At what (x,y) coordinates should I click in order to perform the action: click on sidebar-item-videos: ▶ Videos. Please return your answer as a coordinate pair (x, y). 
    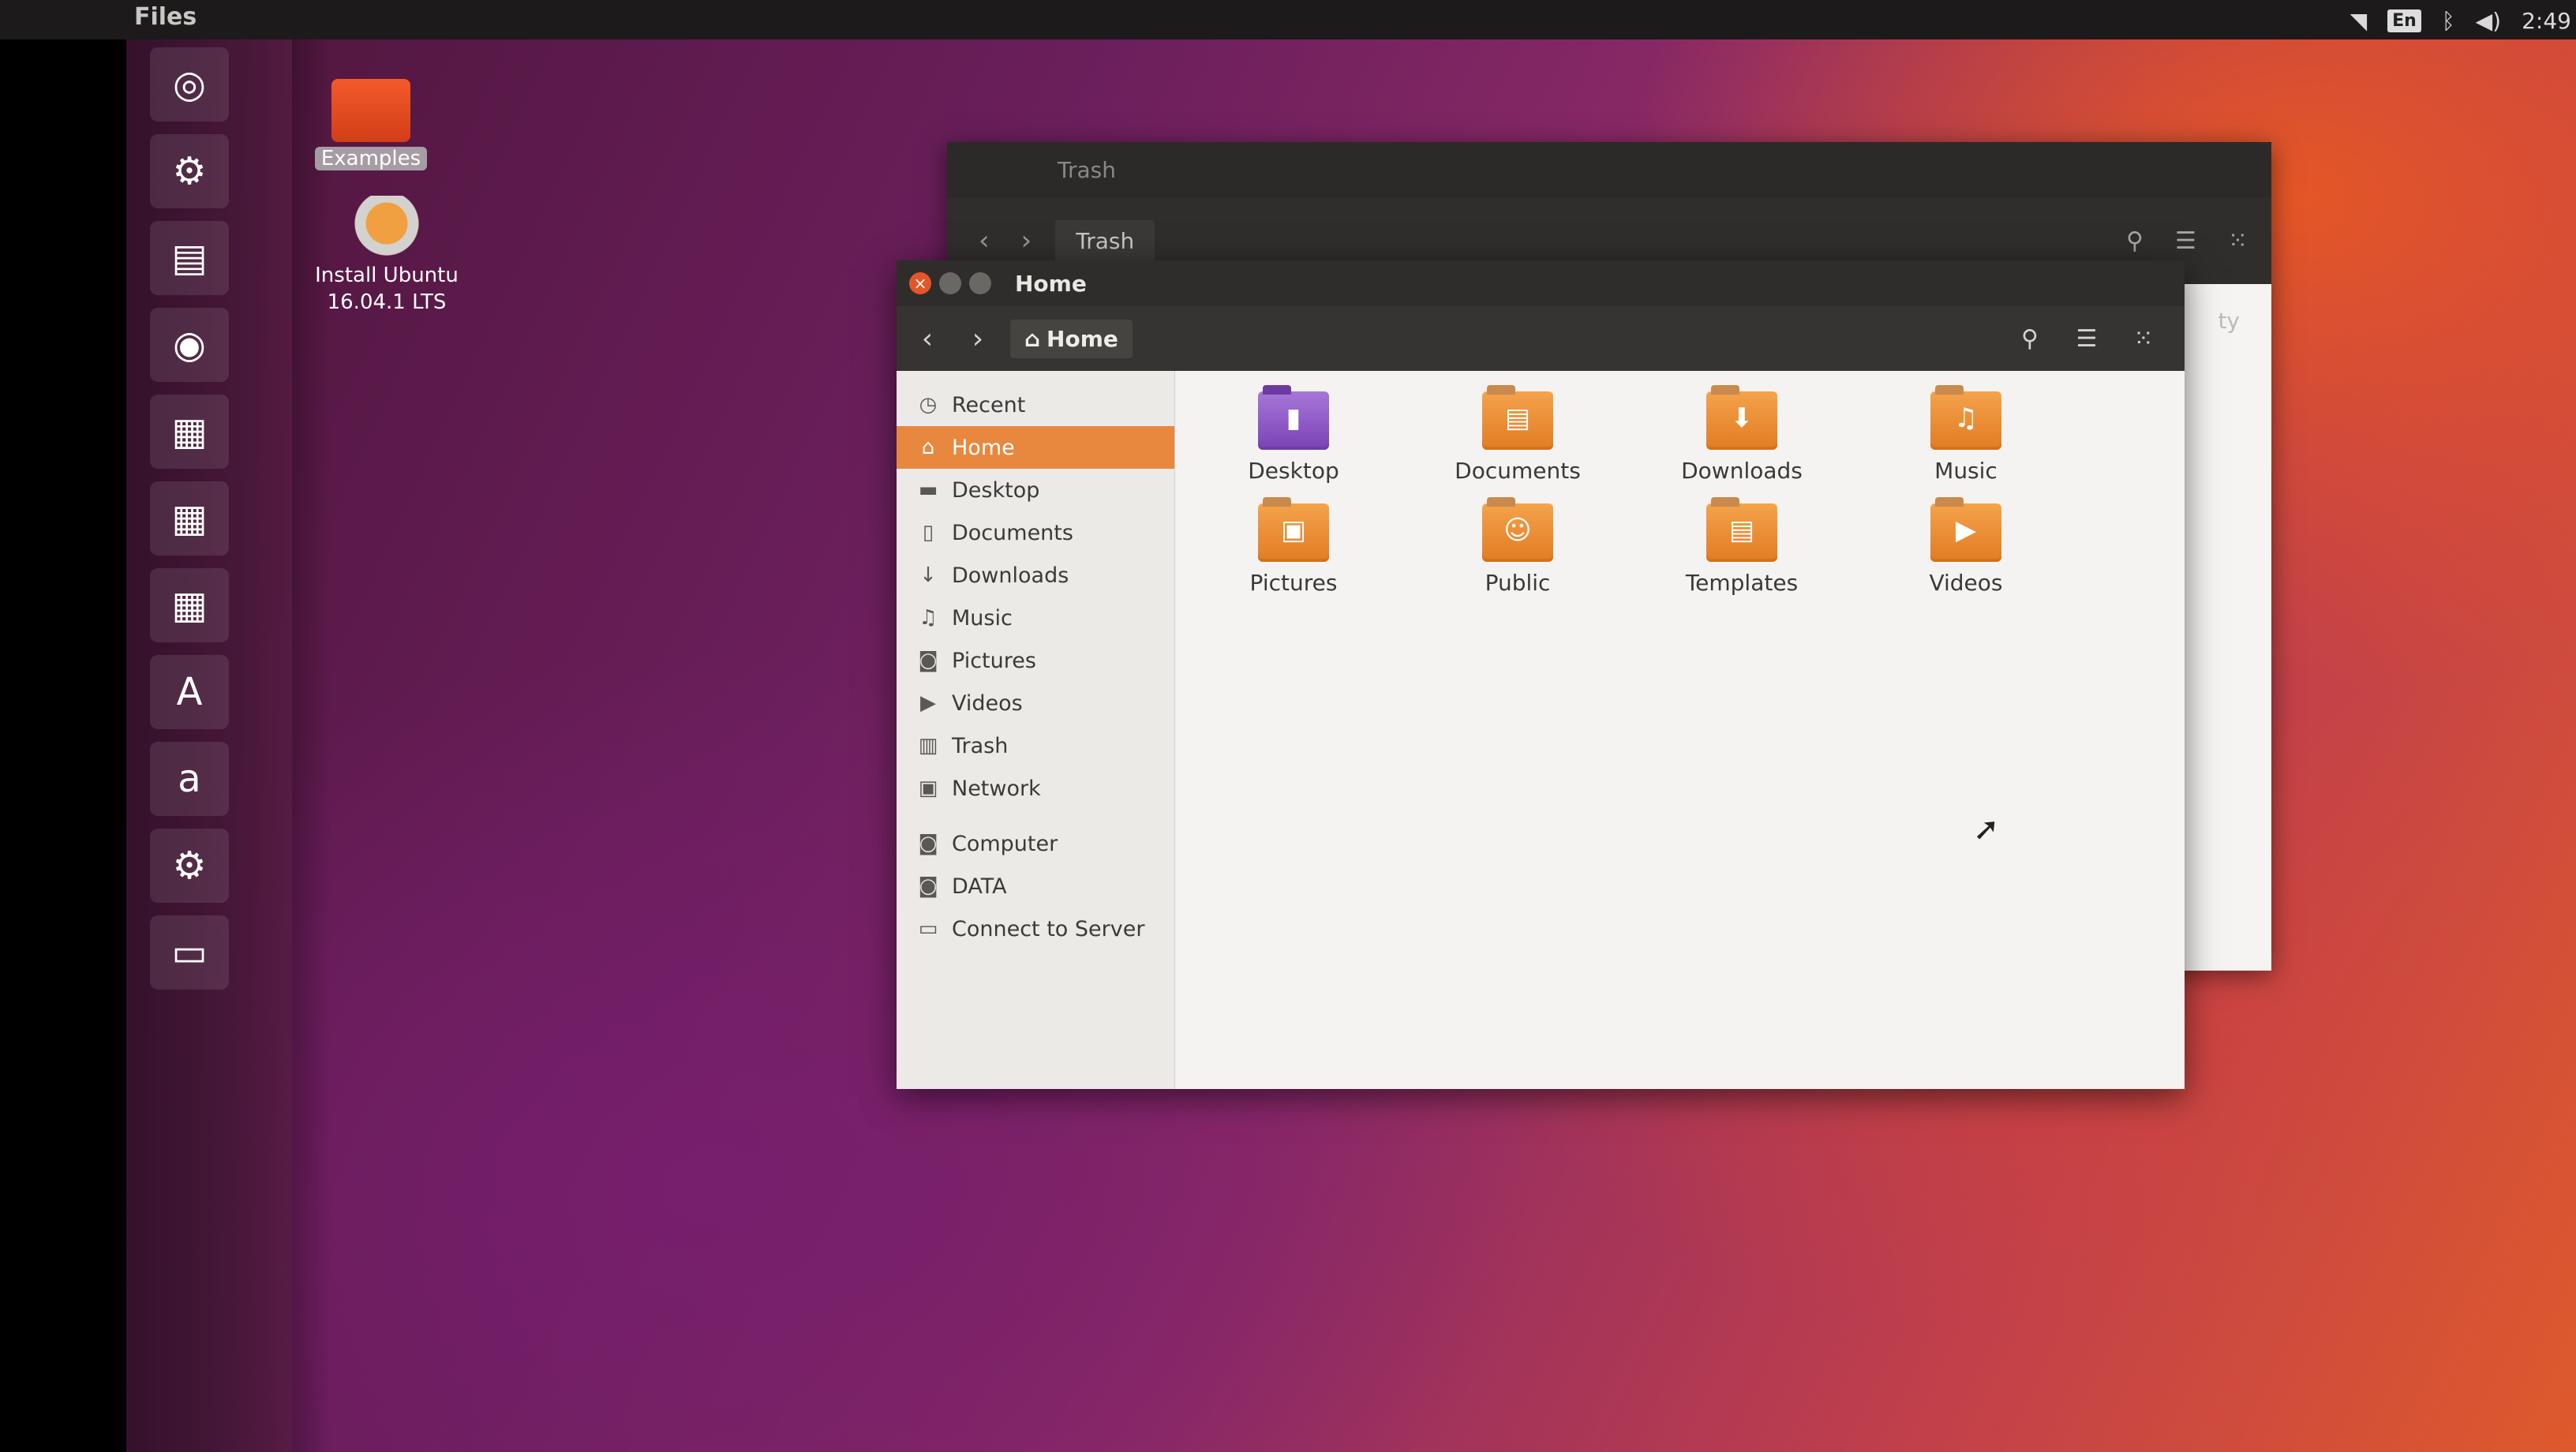
    Looking at the image, I should click on (1035, 703).